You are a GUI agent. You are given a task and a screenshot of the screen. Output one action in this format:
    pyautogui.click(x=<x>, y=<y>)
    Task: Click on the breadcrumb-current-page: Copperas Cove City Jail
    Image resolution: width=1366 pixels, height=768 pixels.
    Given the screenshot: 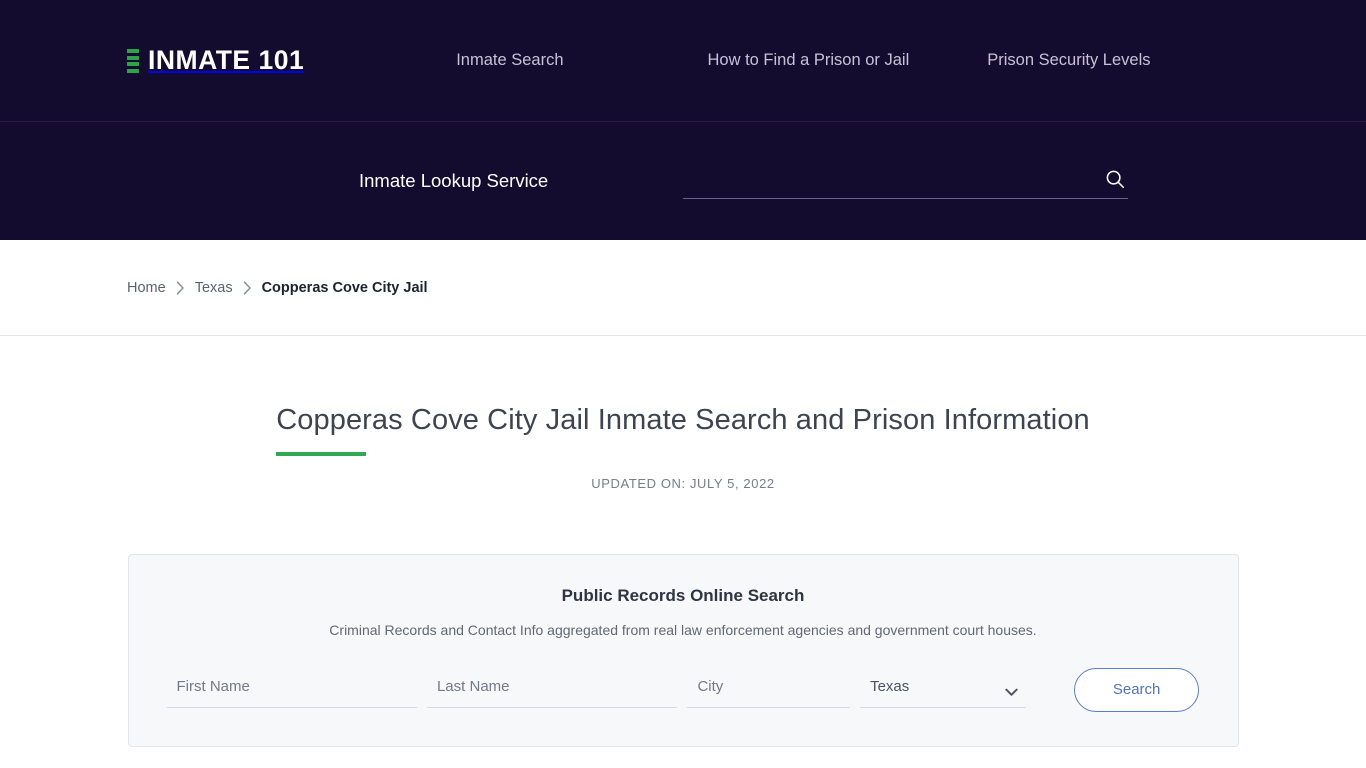 What is the action you would take?
    pyautogui.click(x=344, y=287)
    